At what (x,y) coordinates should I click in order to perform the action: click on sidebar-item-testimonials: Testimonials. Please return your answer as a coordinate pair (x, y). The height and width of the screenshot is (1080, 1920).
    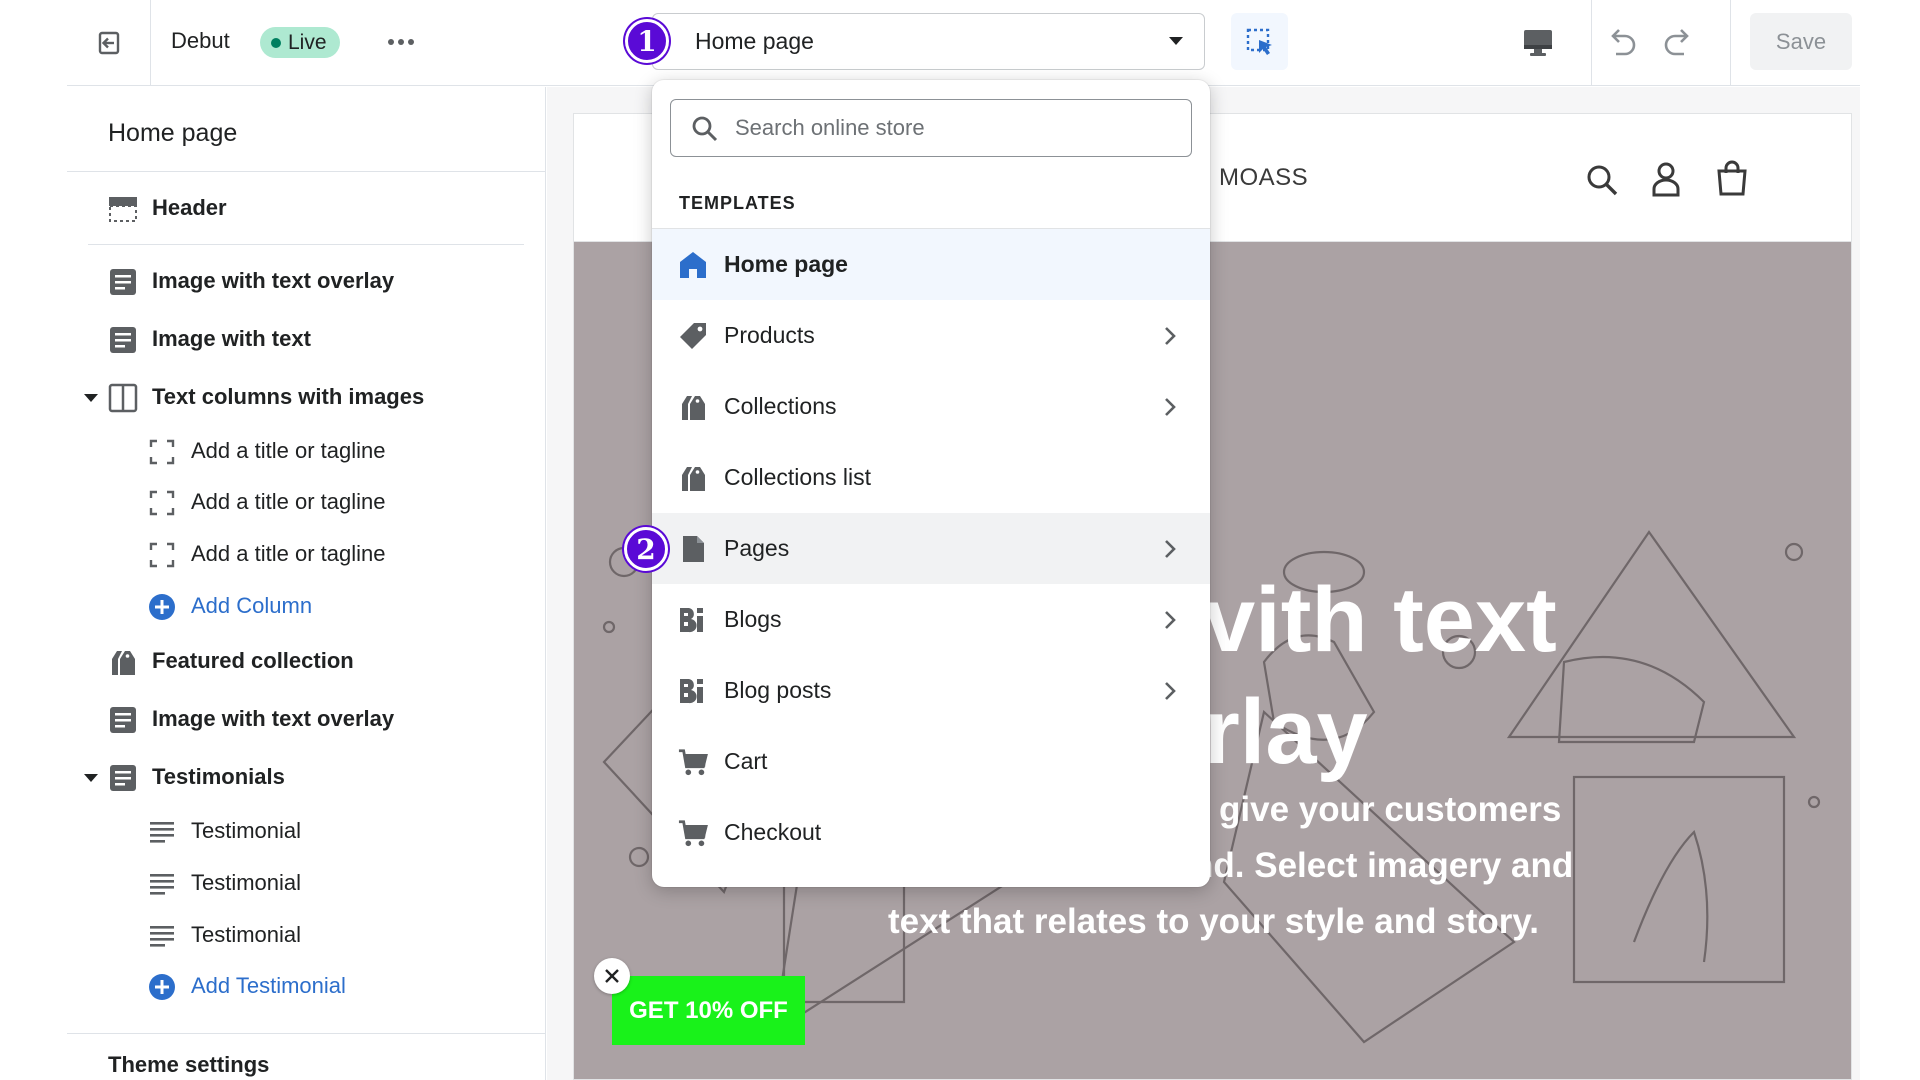
    Looking at the image, I should click on (302, 777).